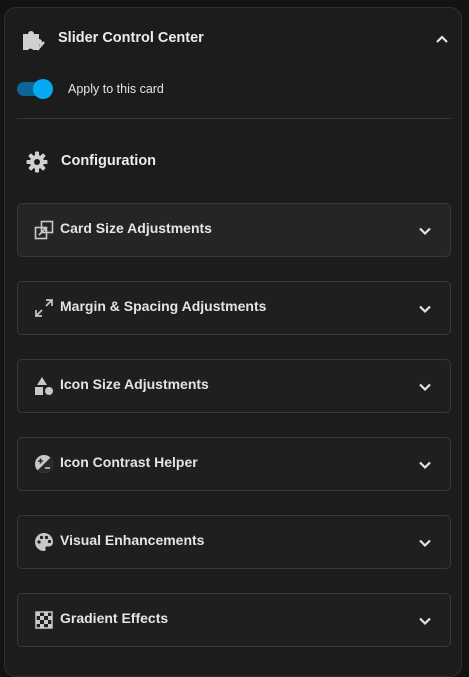 The height and width of the screenshot is (677, 469). I want to click on section-label: Card Size Adjustments, so click(136, 228).